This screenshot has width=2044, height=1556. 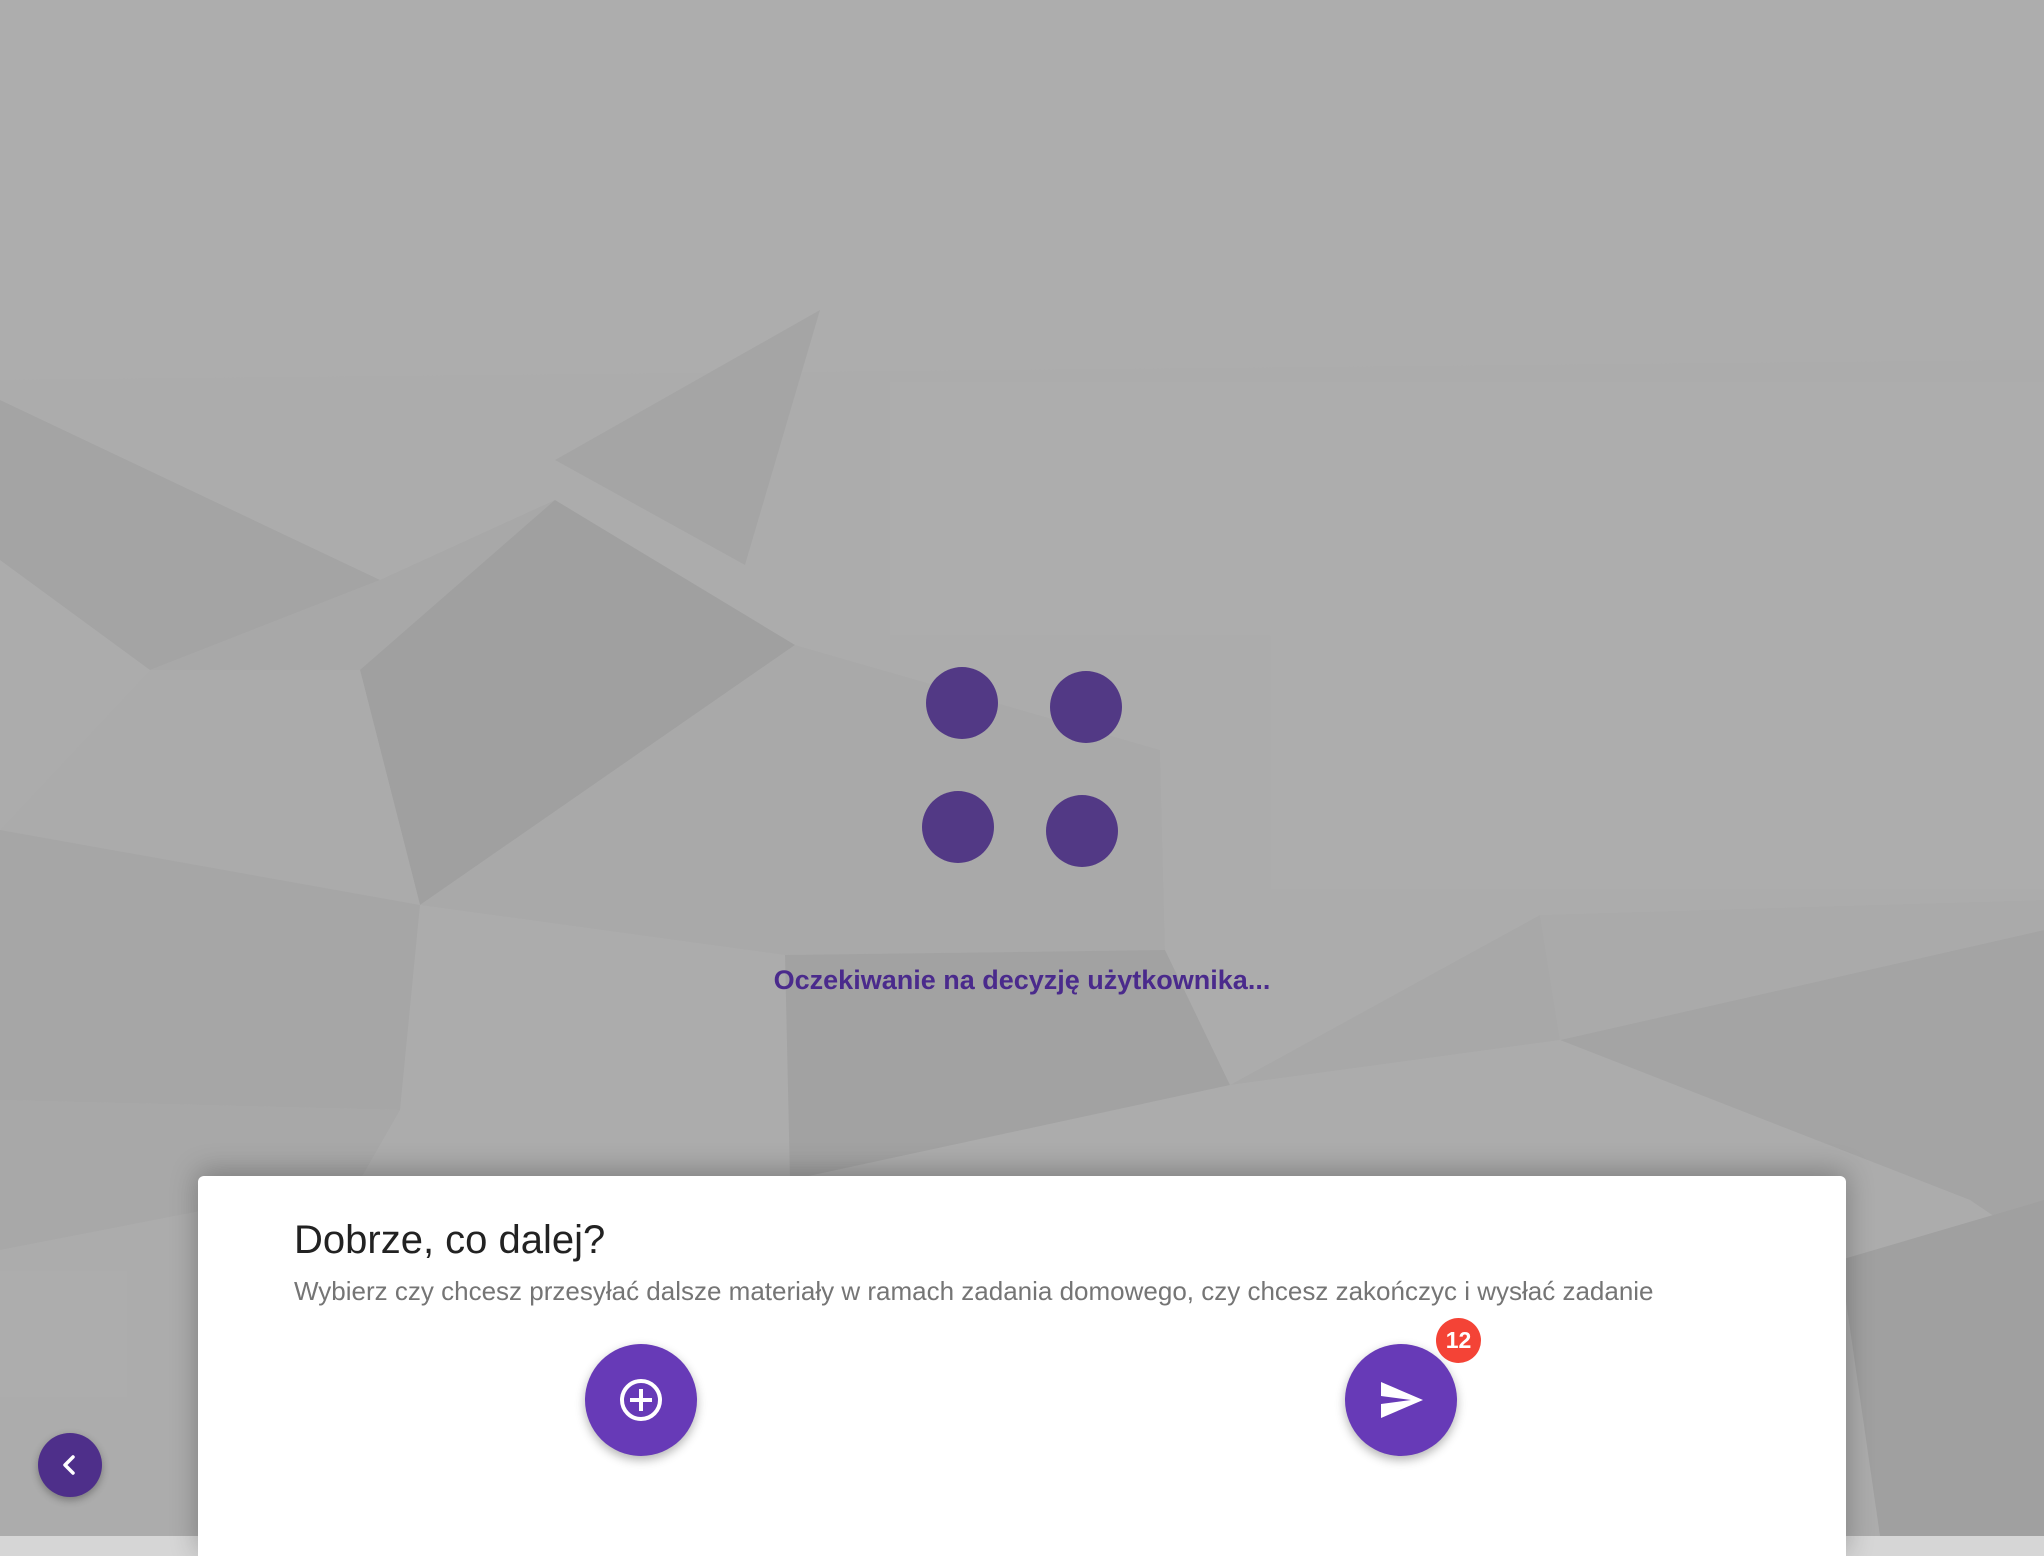 I want to click on send-homework-button, so click(x=1401, y=1400).